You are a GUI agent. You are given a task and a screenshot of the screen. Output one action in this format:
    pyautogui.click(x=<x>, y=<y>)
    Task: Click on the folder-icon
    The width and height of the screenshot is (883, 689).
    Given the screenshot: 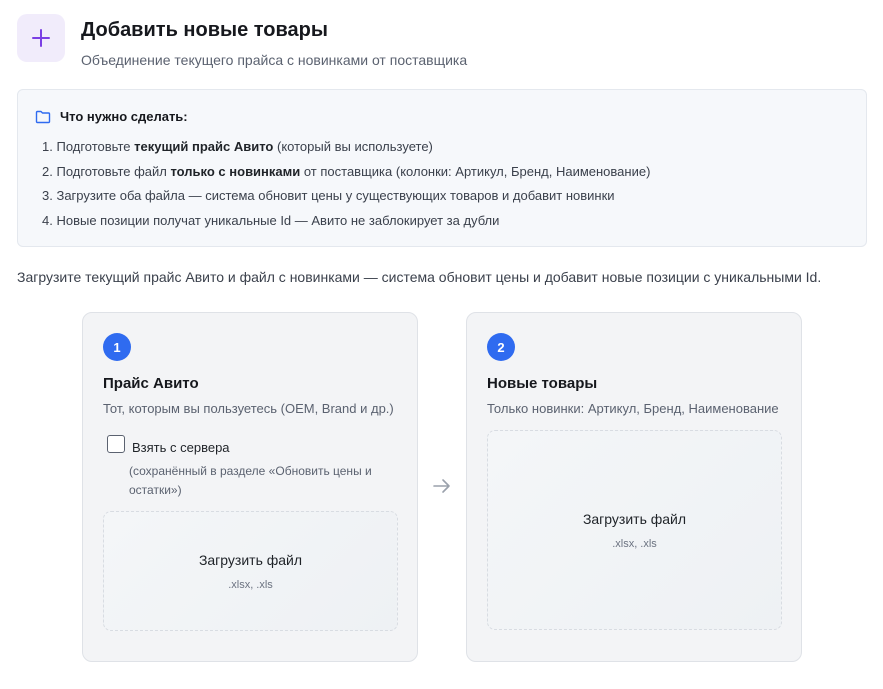 What is the action you would take?
    pyautogui.click(x=43, y=116)
    